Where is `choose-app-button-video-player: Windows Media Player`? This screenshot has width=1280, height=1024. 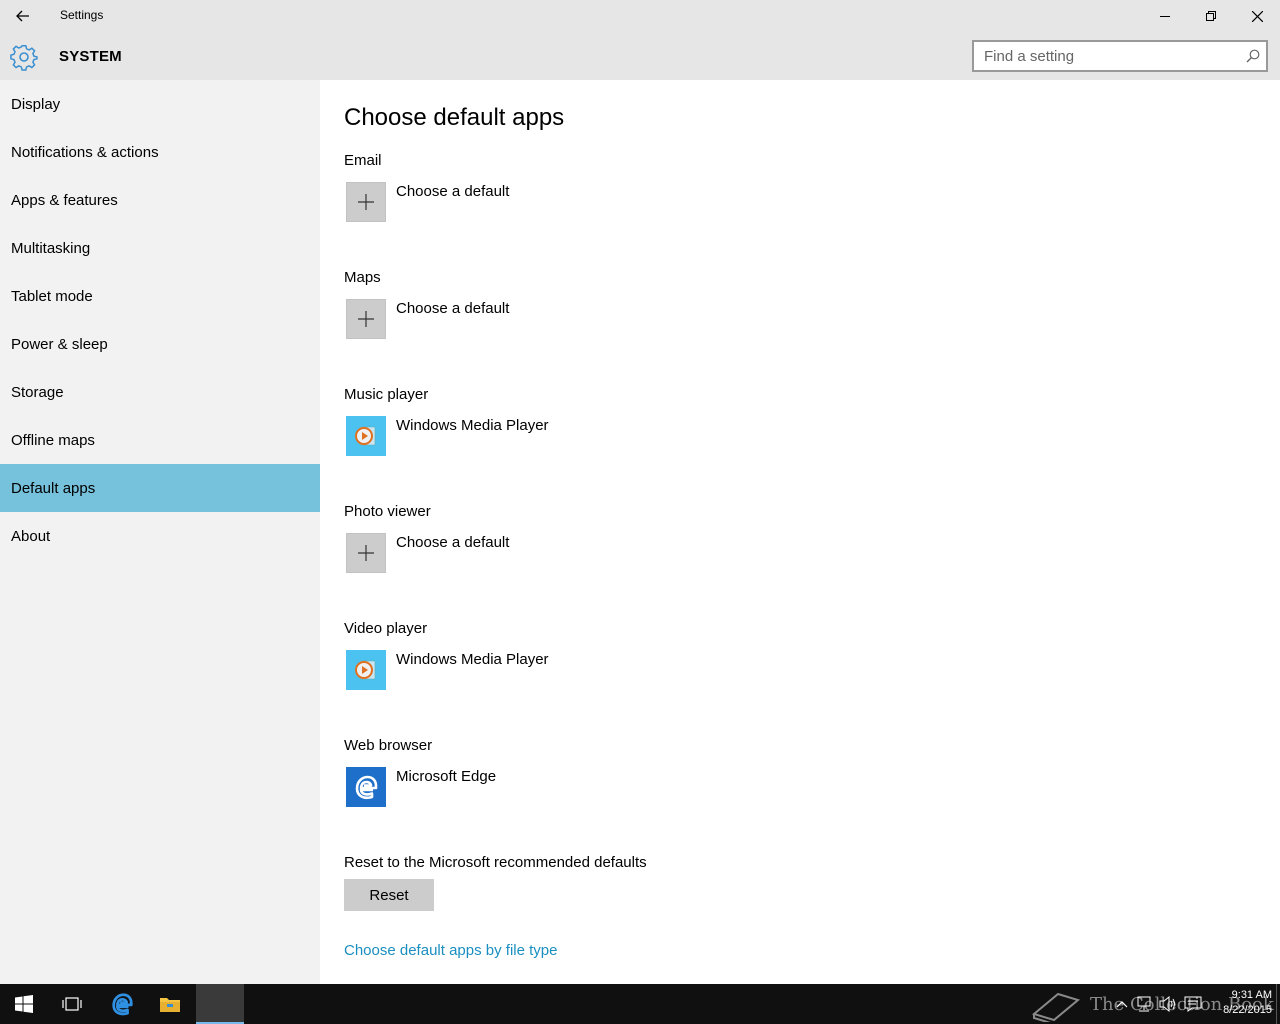 choose-app-button-video-player: Windows Media Player is located at coordinates (446, 670).